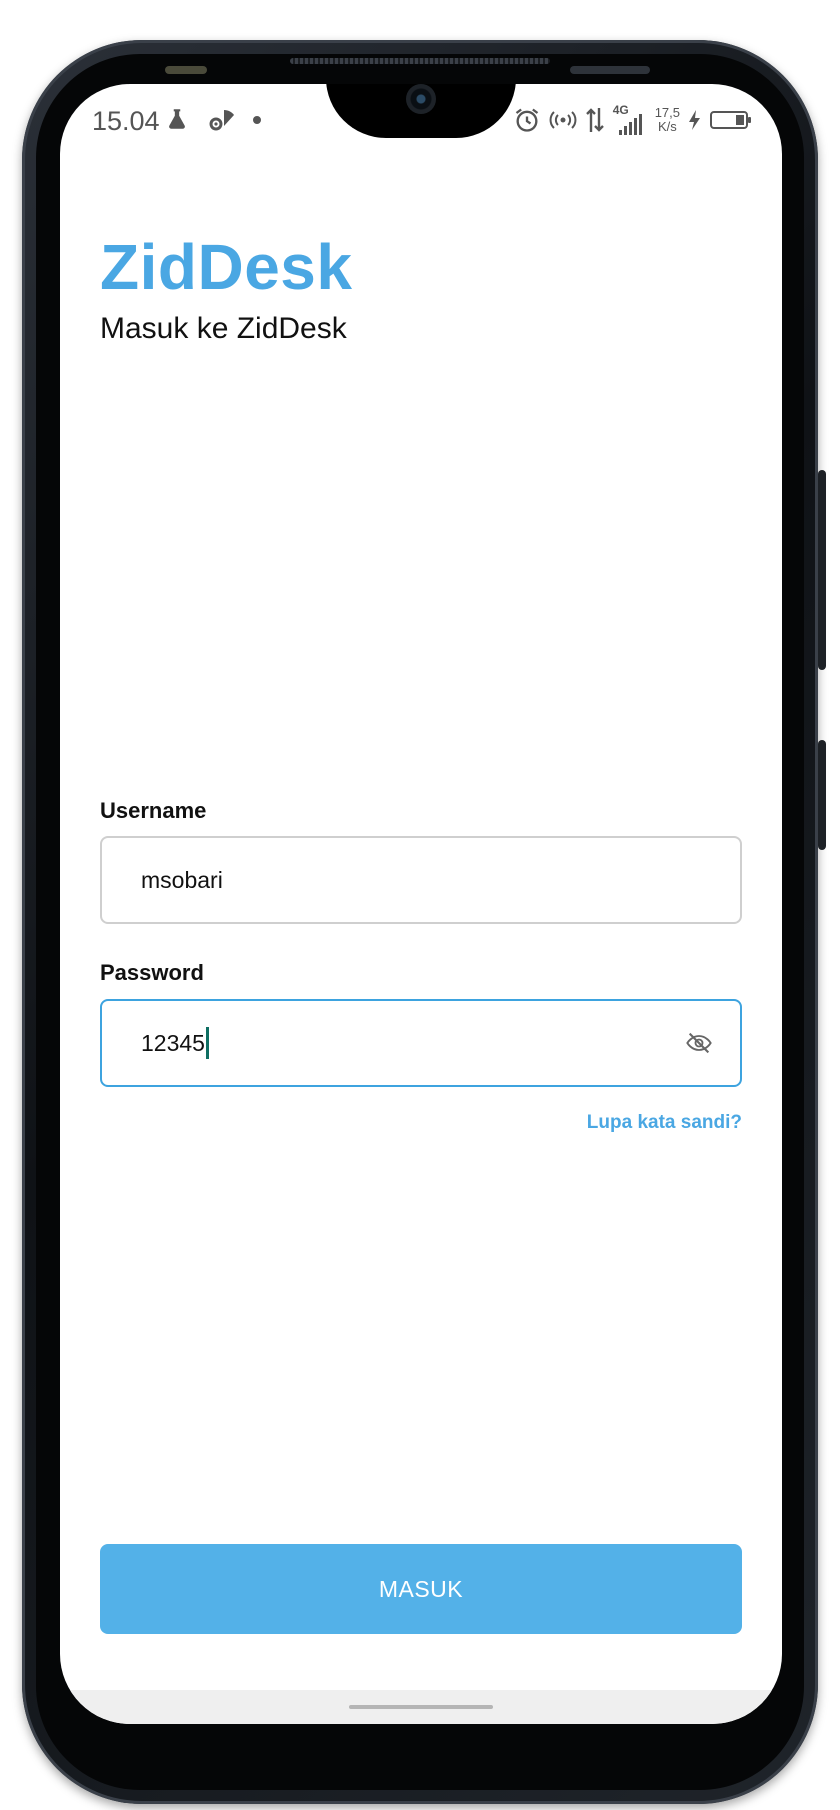 This screenshot has height=1810, width=840. What do you see at coordinates (421, 880) in the screenshot?
I see `username-input: msobari` at bounding box center [421, 880].